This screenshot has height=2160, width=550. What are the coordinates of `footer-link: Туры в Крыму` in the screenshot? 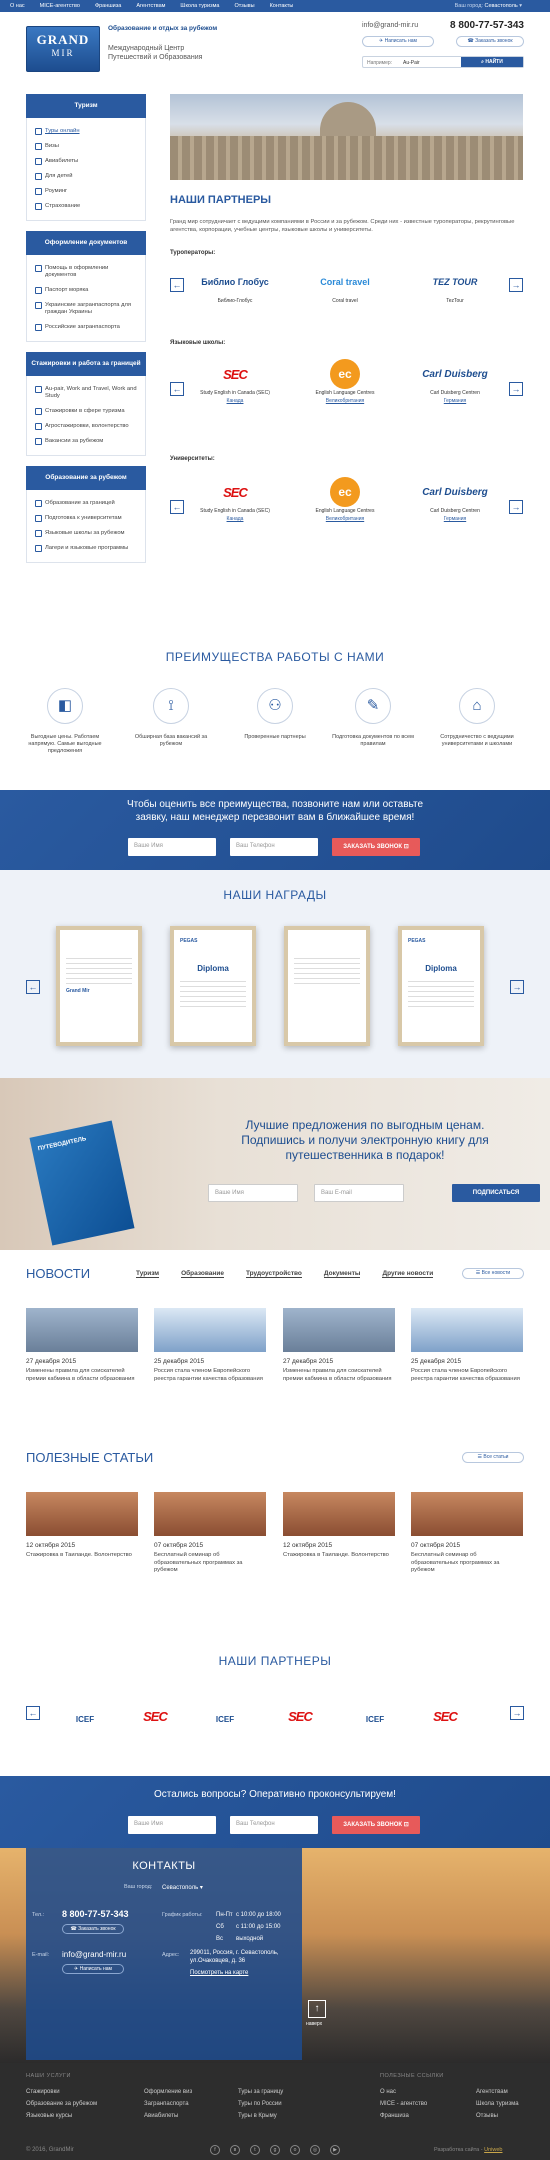 It's located at (257, 2116).